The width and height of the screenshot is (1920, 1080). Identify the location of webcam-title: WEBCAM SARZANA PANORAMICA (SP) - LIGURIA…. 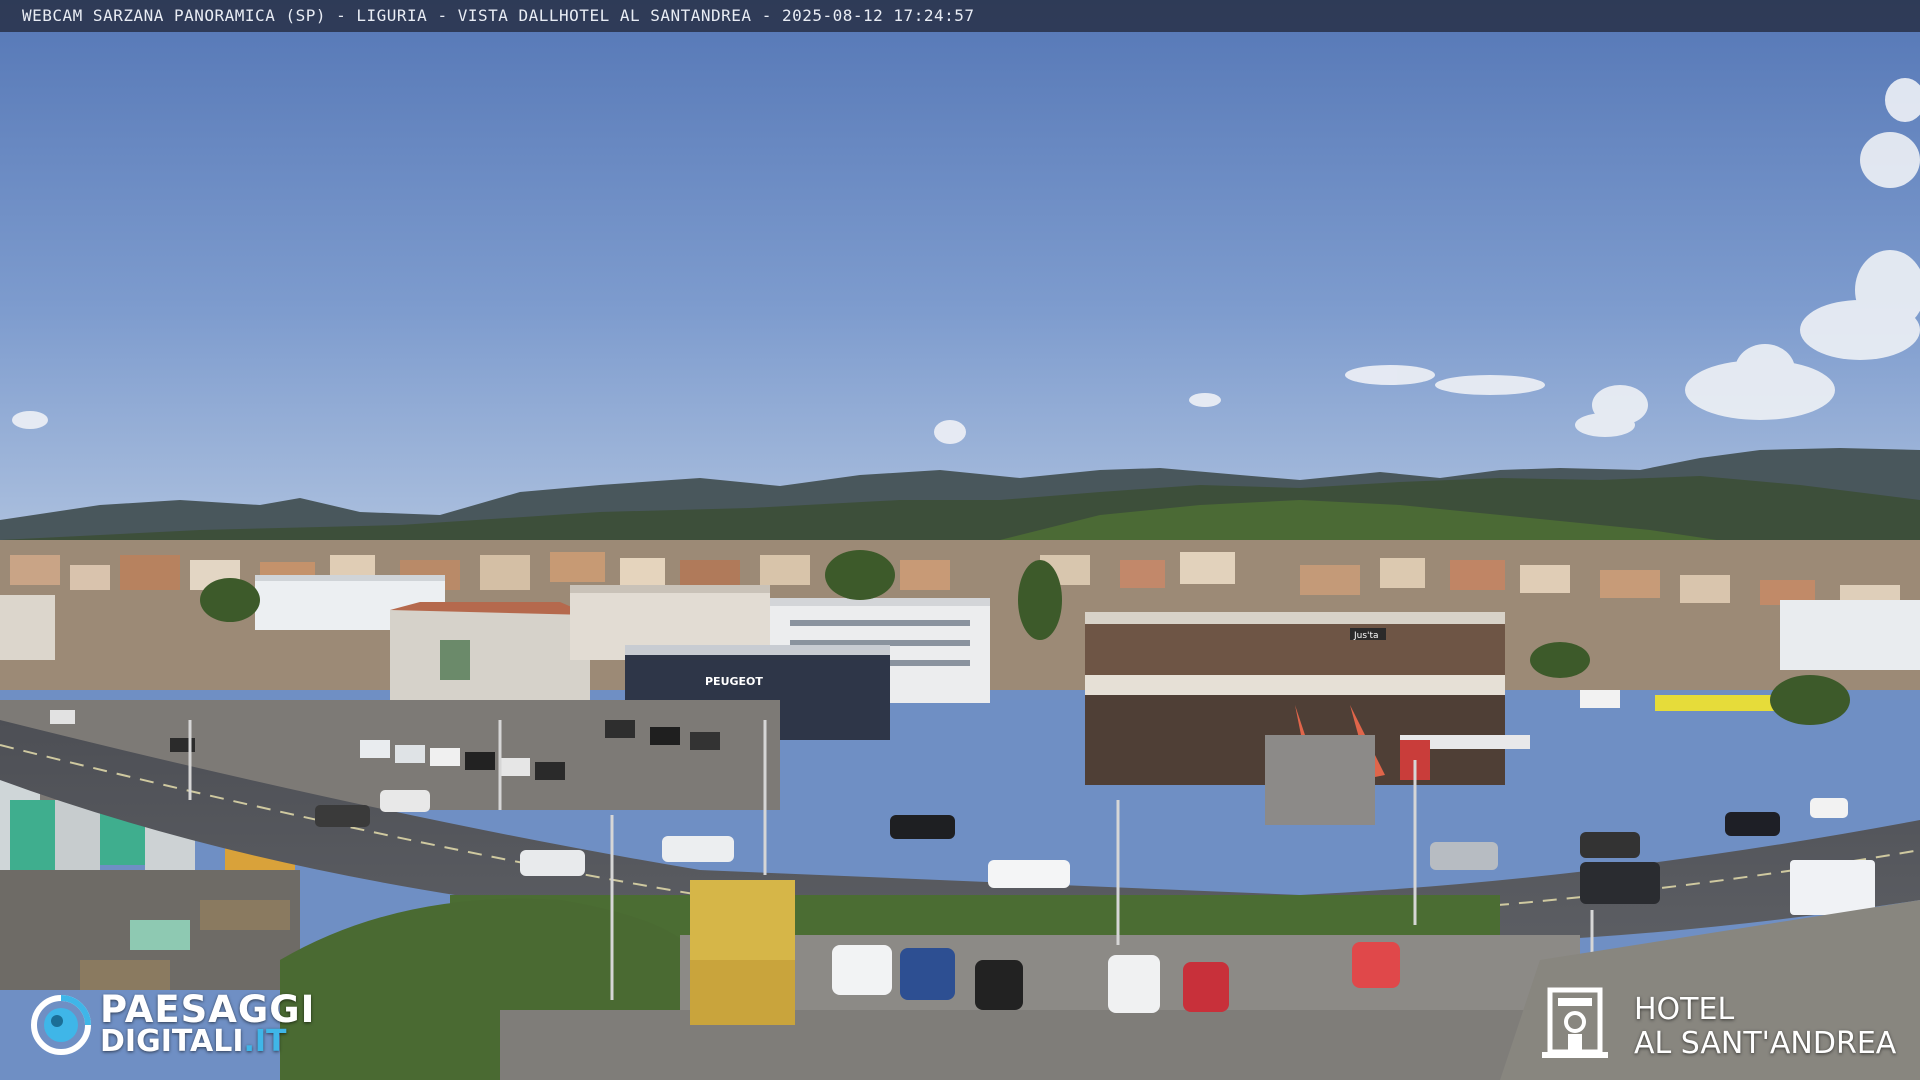
(498, 15).